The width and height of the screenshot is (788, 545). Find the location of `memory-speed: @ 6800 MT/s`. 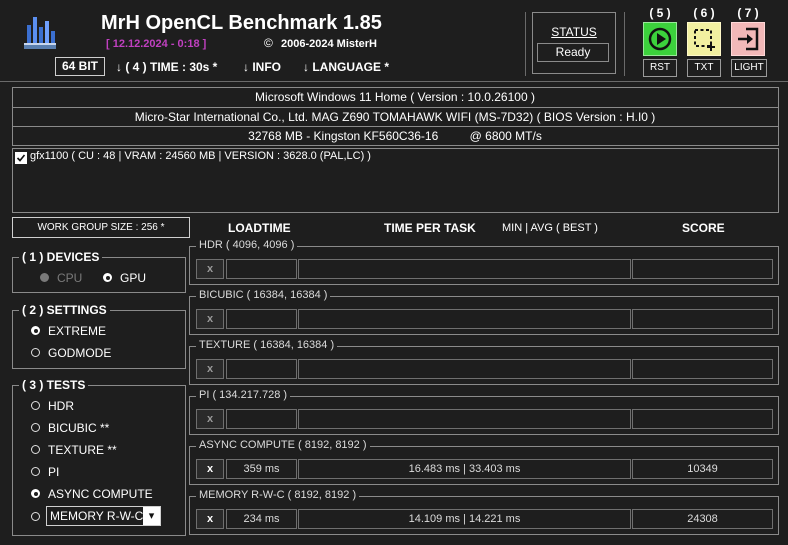

memory-speed: @ 6800 MT/s is located at coordinates (505, 136).